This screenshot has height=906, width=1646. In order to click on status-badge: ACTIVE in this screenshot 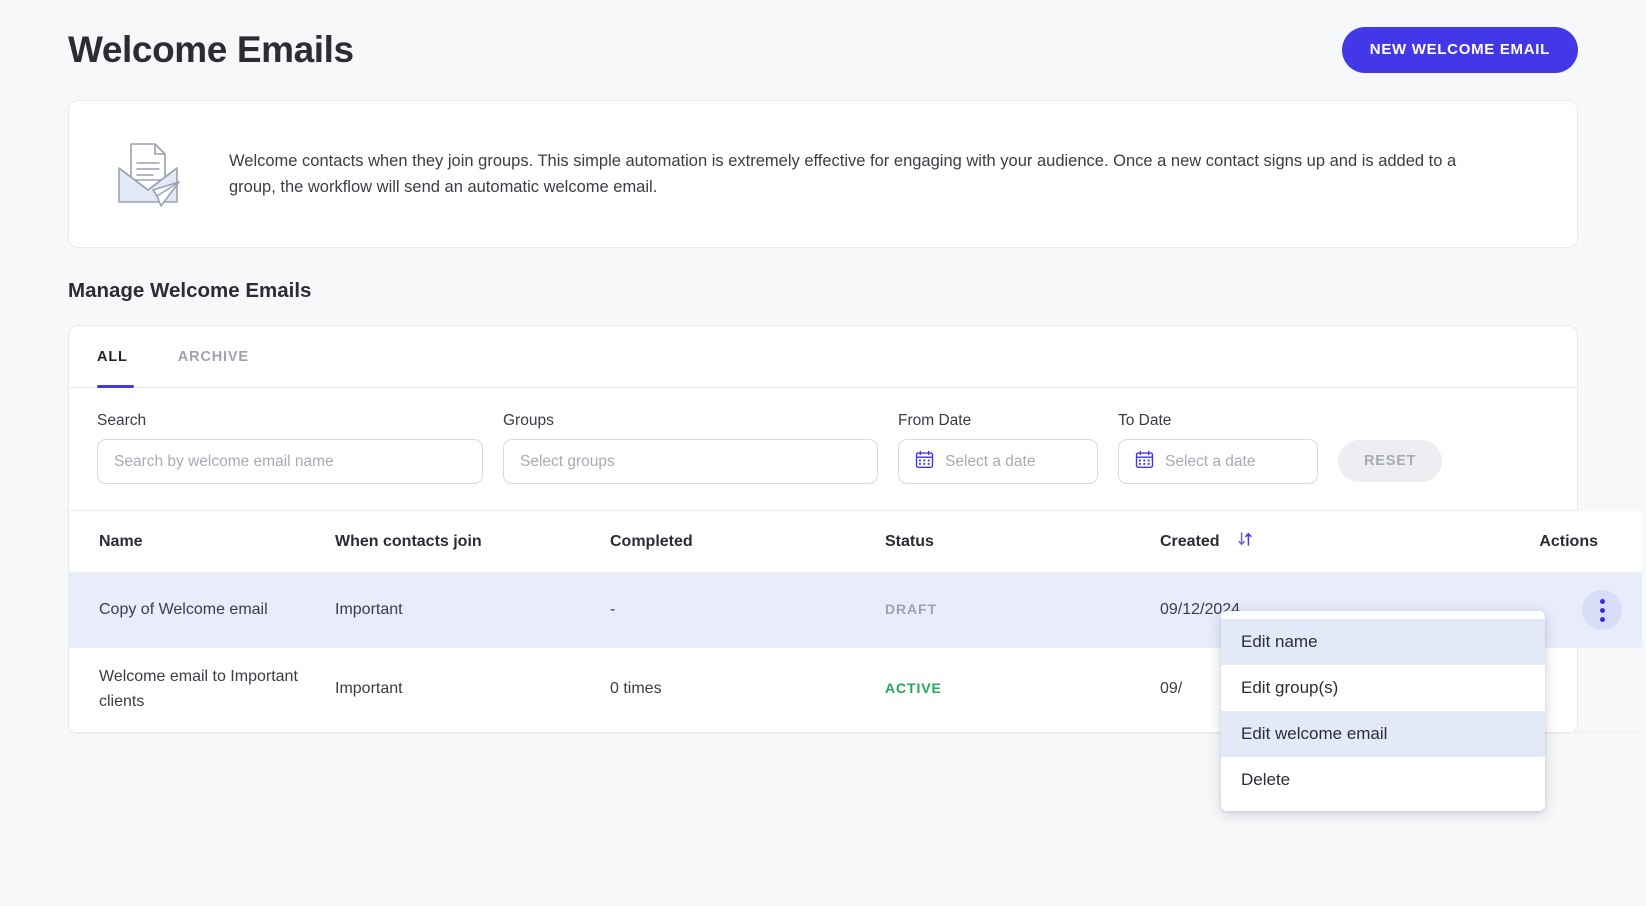, I will do `click(913, 688)`.